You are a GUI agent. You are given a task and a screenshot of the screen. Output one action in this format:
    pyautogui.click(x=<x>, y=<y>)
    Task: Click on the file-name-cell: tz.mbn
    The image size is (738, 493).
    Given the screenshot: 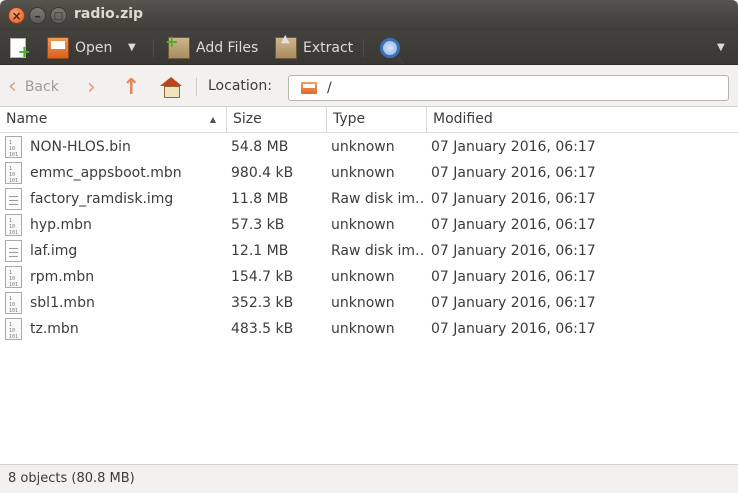 What is the action you would take?
    pyautogui.click(x=54, y=329)
    